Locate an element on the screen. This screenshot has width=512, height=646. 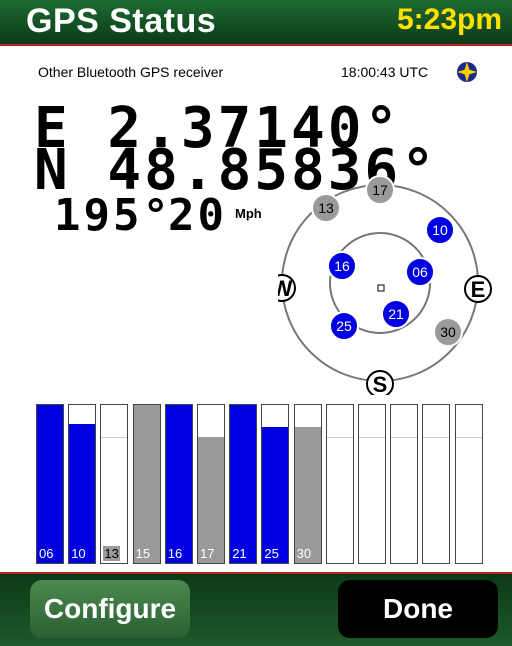
signal-bar-label: 25 is located at coordinates (271, 553).